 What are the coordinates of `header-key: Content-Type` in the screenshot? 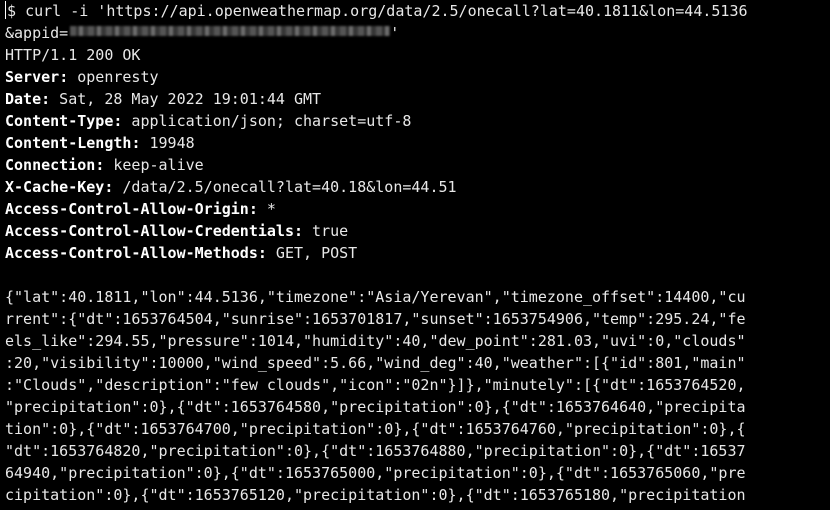 It's located at (59, 121).